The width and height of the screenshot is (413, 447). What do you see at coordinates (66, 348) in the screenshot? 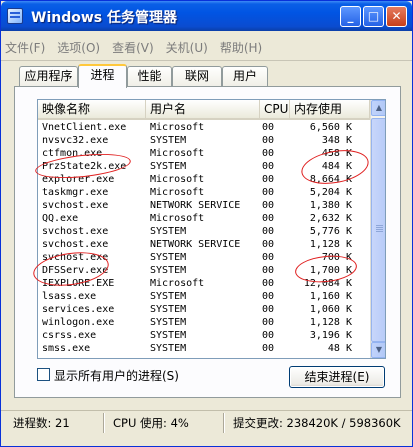
I see `process-name-cell: smss.exe` at bounding box center [66, 348].